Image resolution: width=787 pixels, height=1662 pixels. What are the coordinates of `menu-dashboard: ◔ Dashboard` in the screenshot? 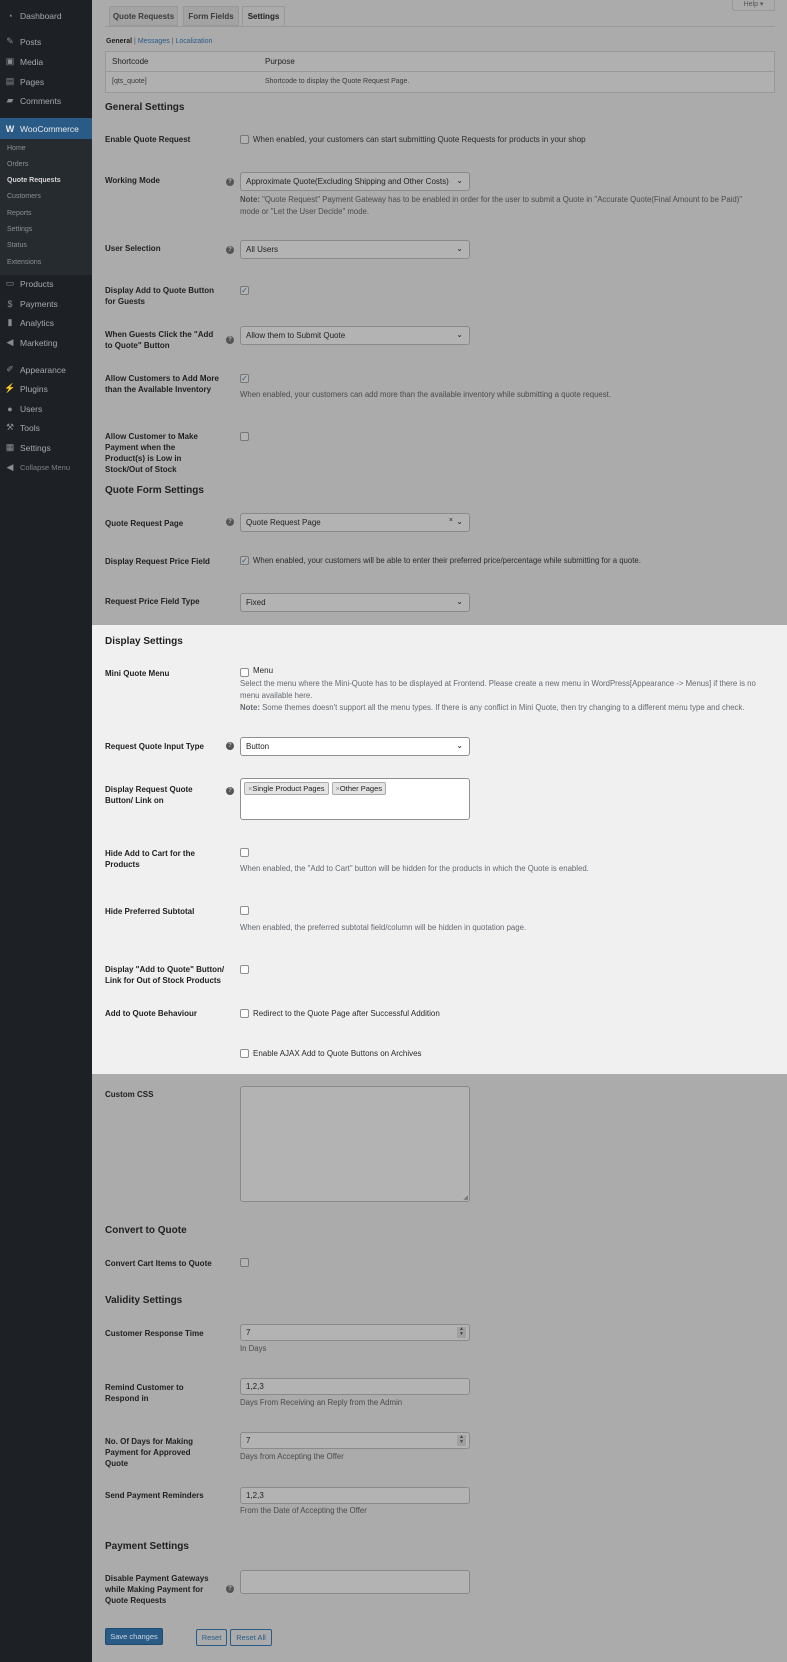 It's located at (46, 15).